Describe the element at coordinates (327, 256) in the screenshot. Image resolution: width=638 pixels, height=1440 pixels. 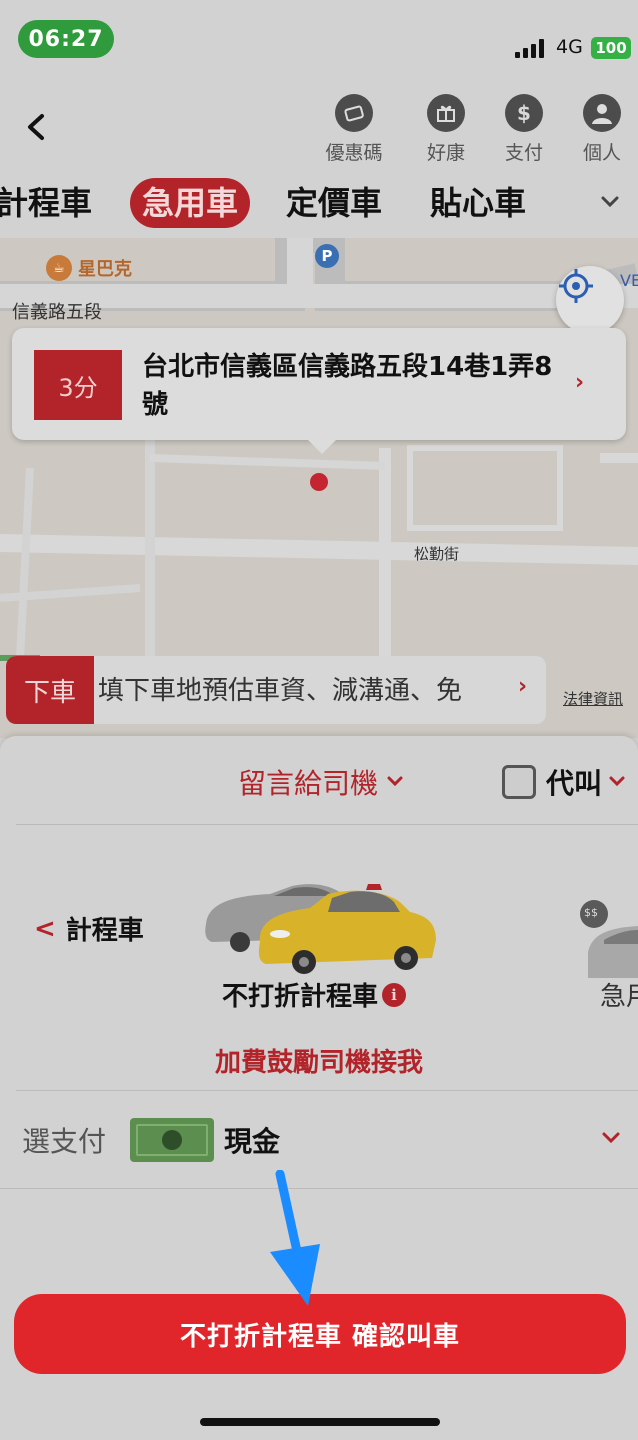
I see `parking-icon: P` at that location.